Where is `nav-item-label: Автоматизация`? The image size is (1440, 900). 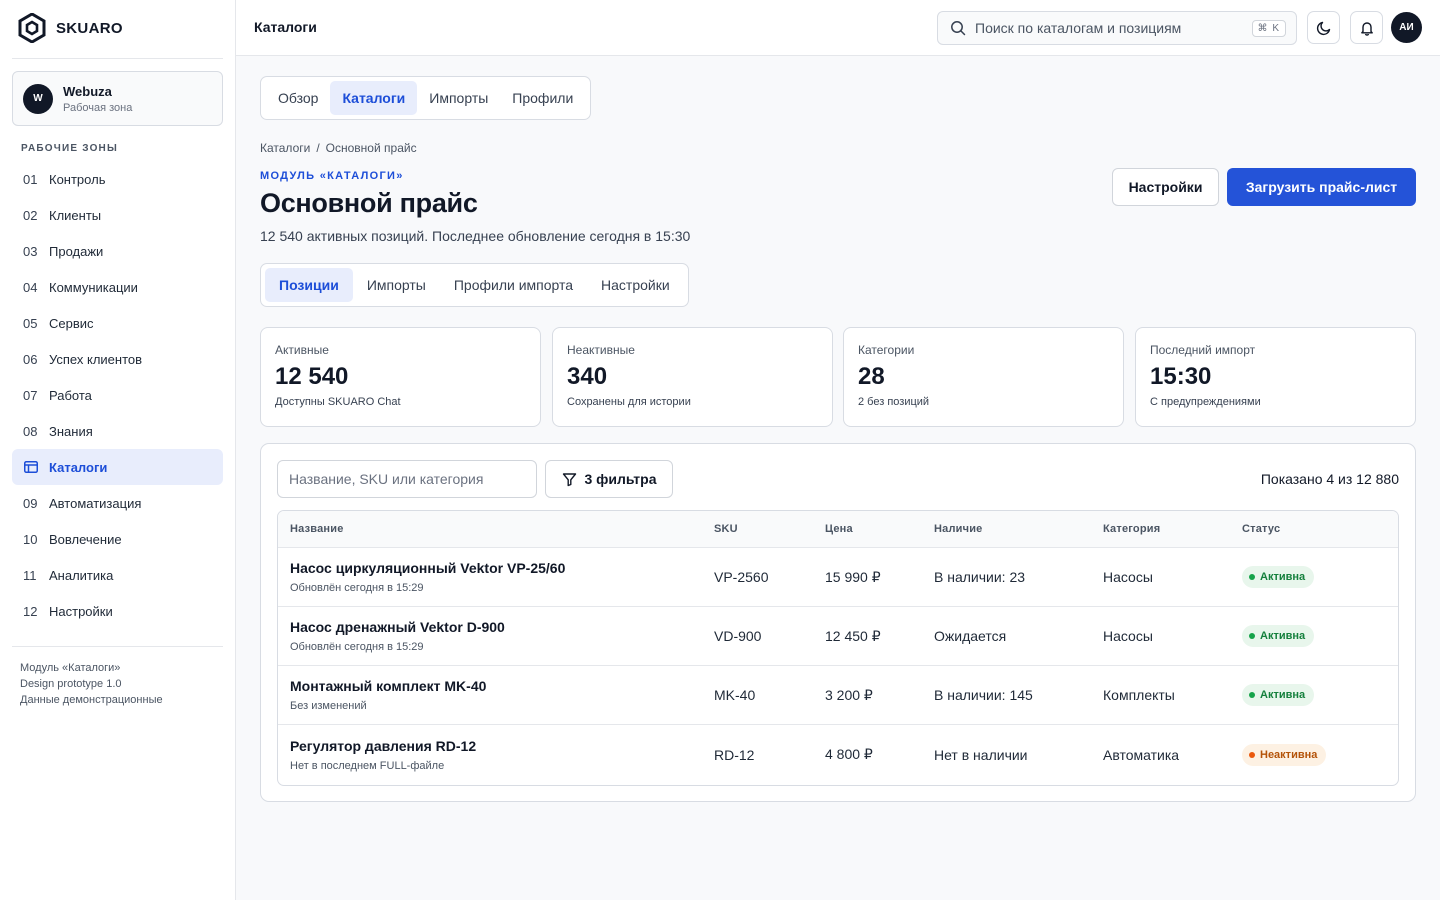 nav-item-label: Автоматизация is located at coordinates (95, 503).